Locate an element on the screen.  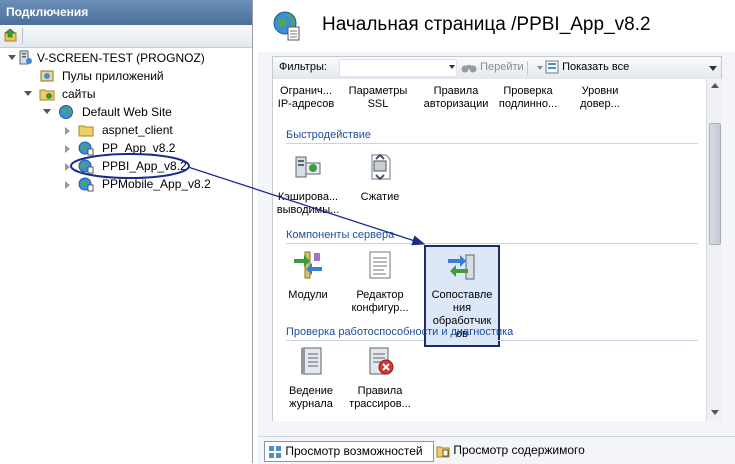
tree-item-ppmobile-app: PPMobile_App_v8.2 is located at coordinates (156, 184).